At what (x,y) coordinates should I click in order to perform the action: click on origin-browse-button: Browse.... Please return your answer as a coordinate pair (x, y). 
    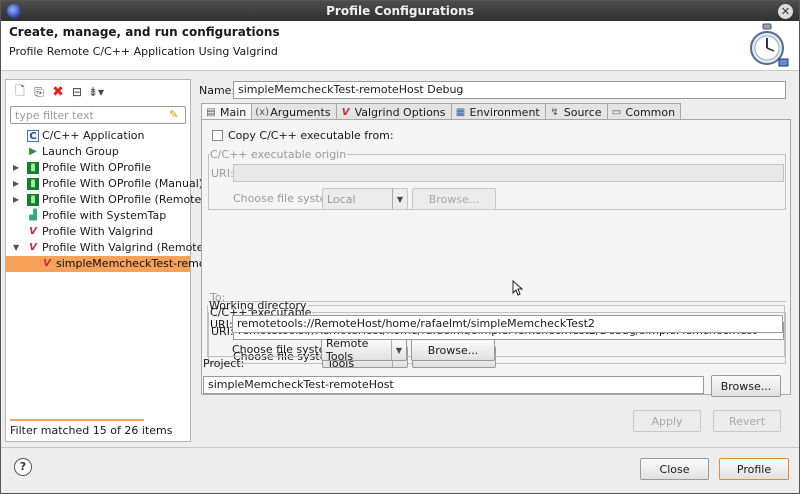
    Looking at the image, I should click on (454, 199).